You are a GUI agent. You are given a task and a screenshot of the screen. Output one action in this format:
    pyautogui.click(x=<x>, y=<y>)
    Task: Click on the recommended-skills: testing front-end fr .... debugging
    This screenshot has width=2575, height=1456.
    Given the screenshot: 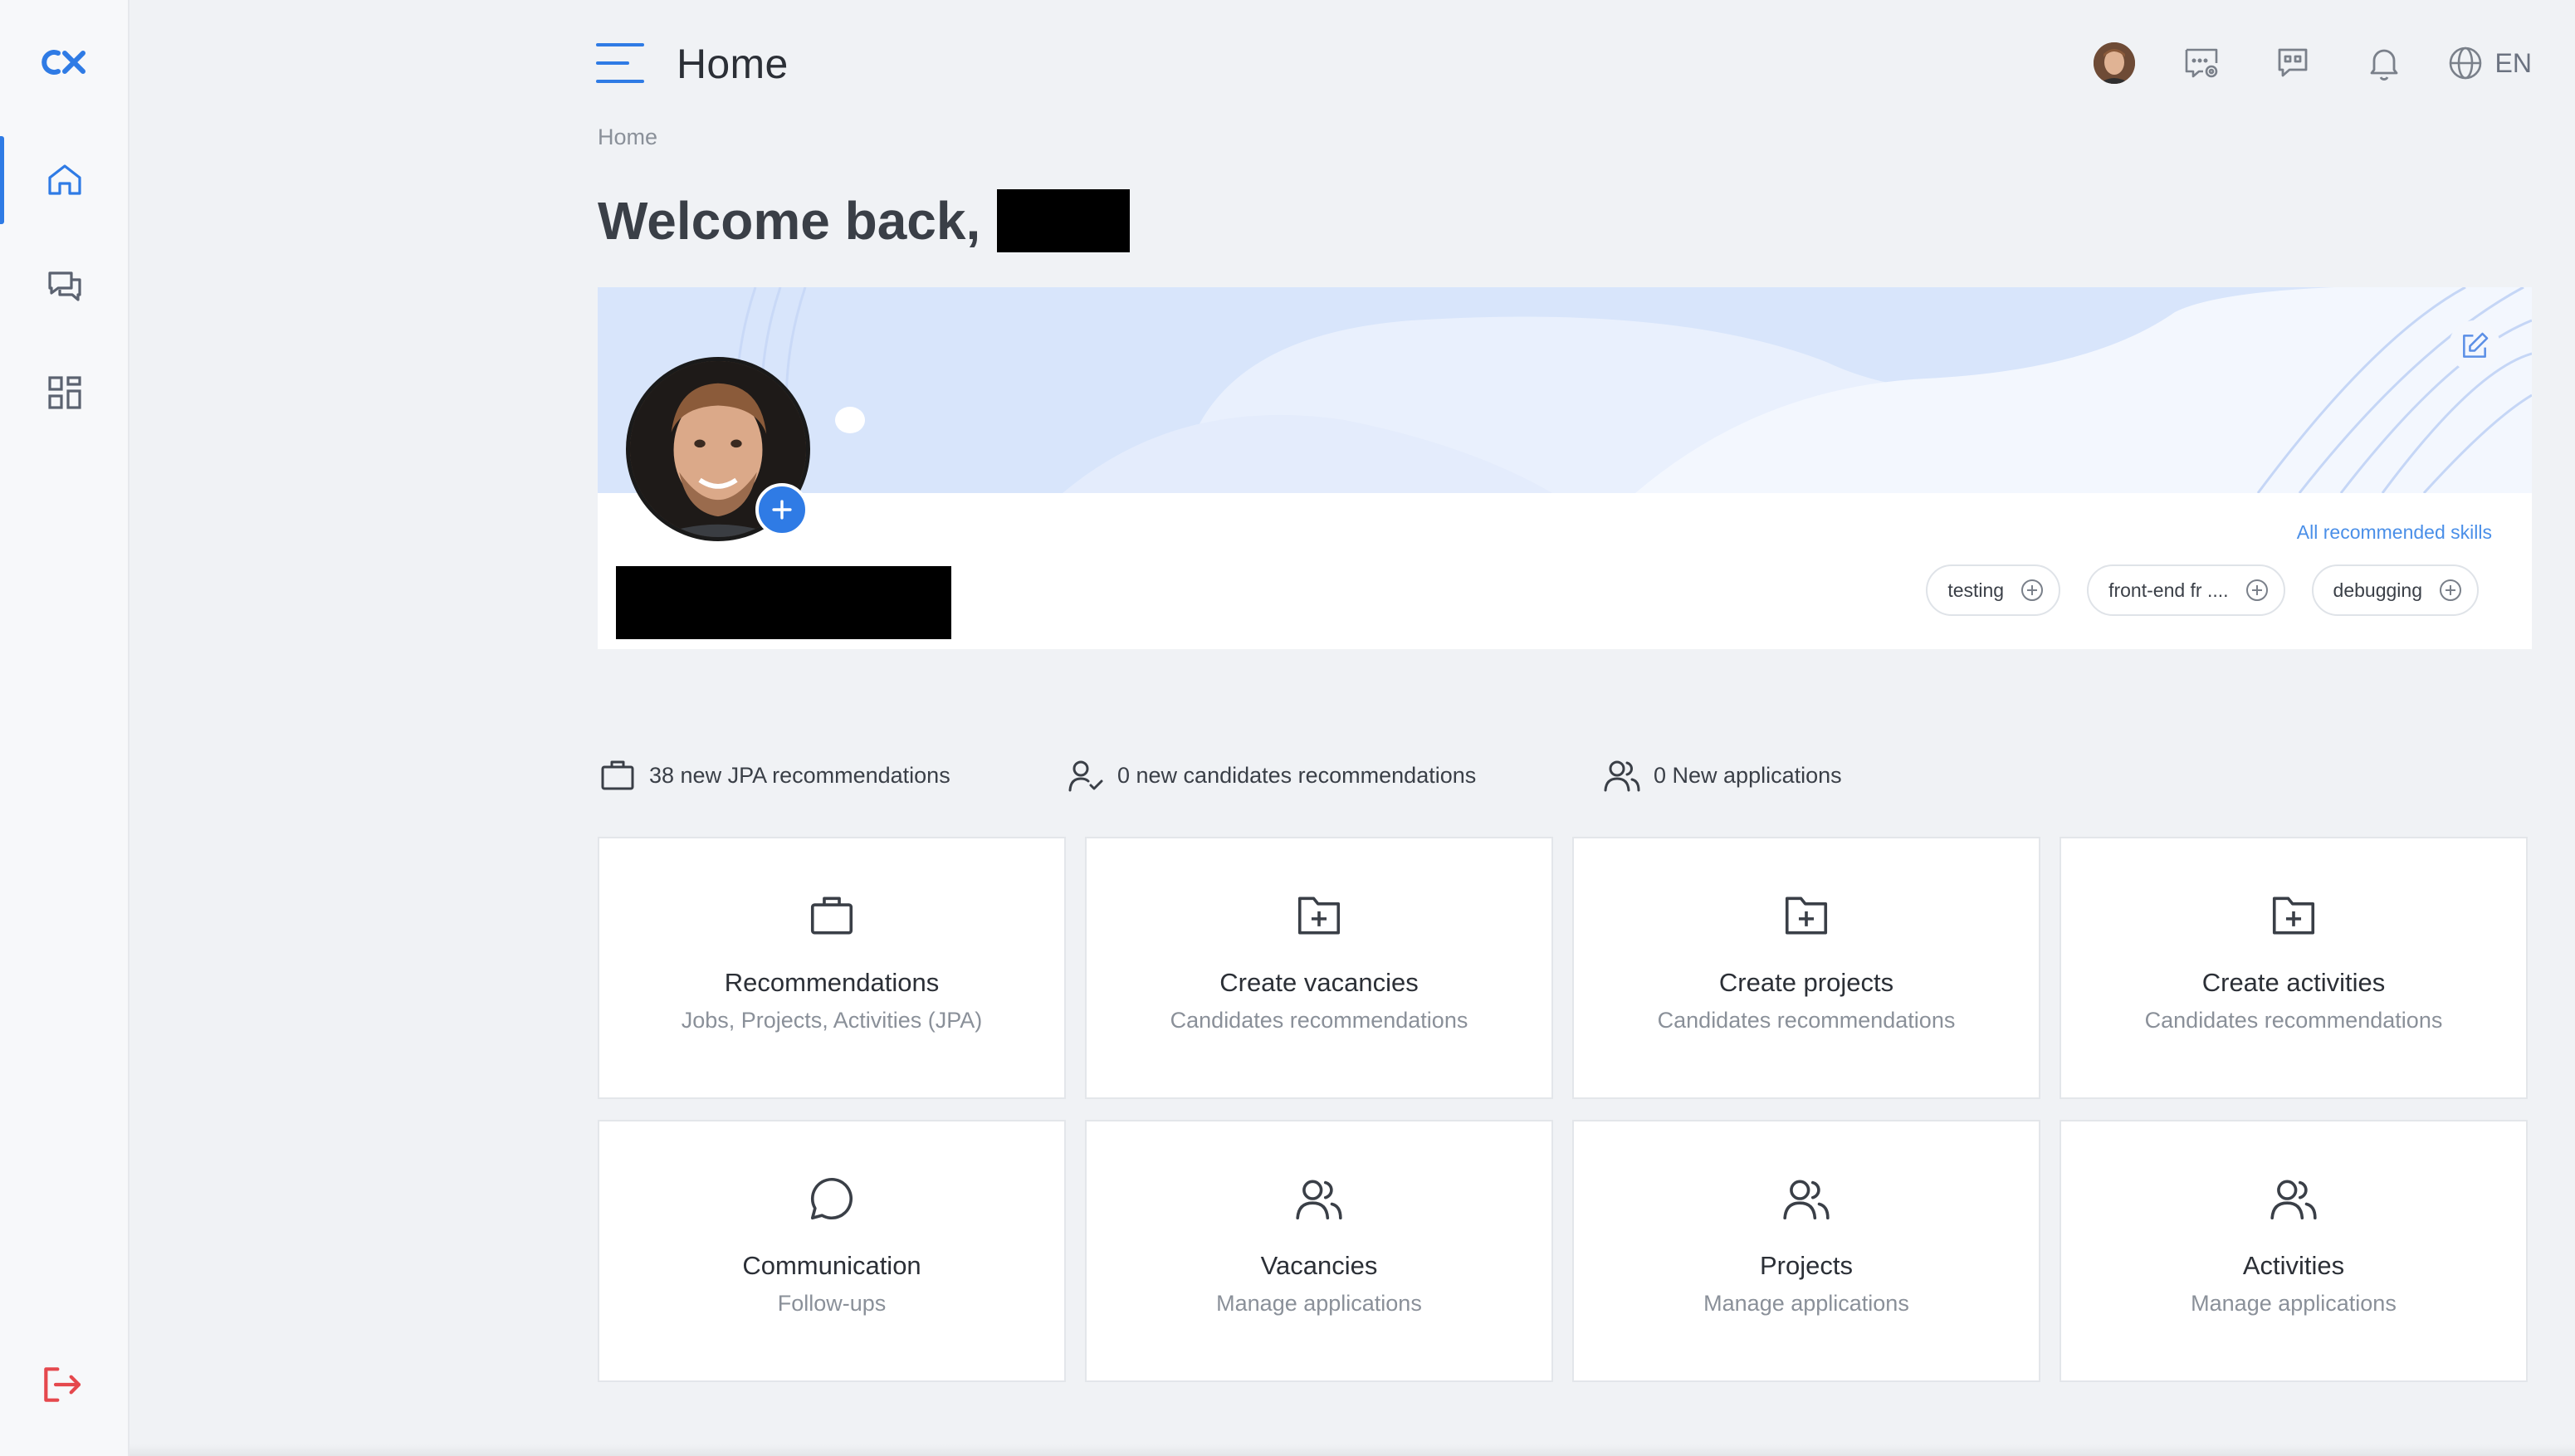 What is the action you would take?
    pyautogui.click(x=2202, y=590)
    